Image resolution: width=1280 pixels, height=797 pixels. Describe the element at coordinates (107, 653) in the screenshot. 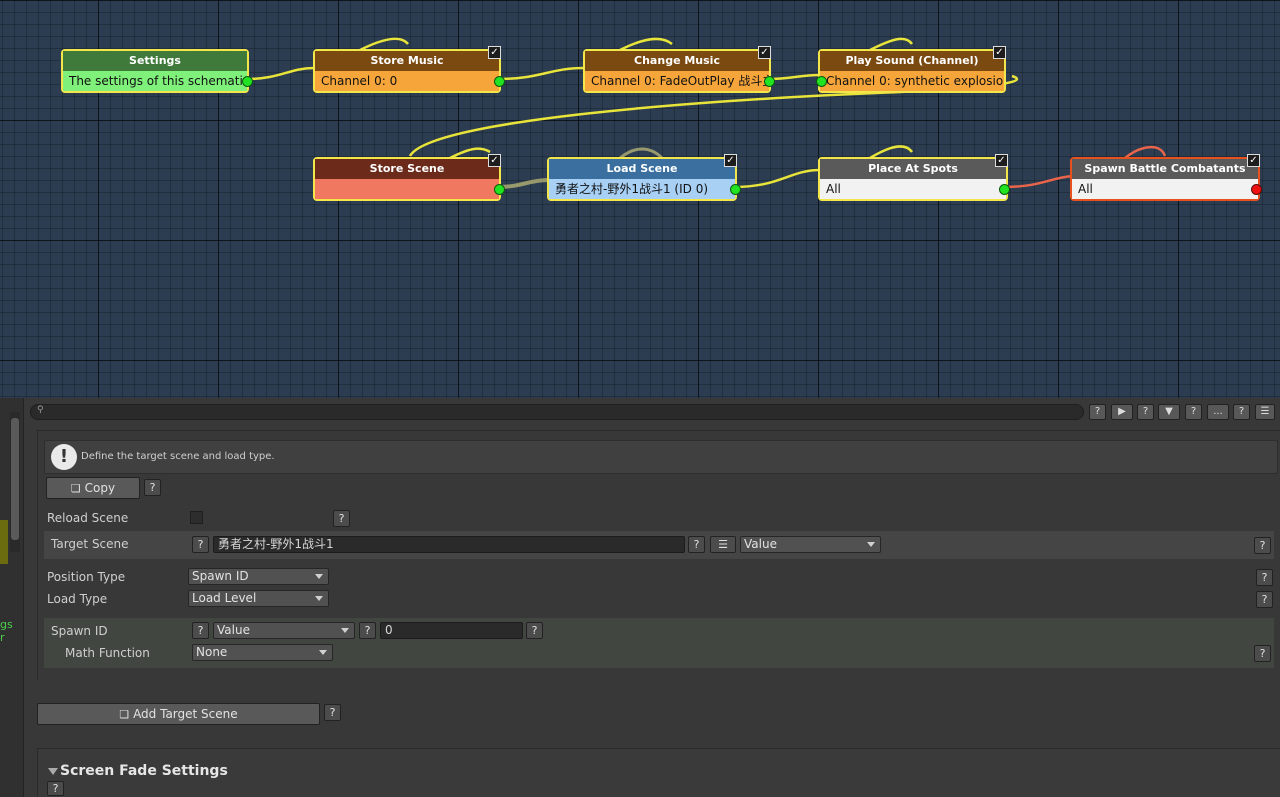

I see `math-function-label: Math Function` at that location.